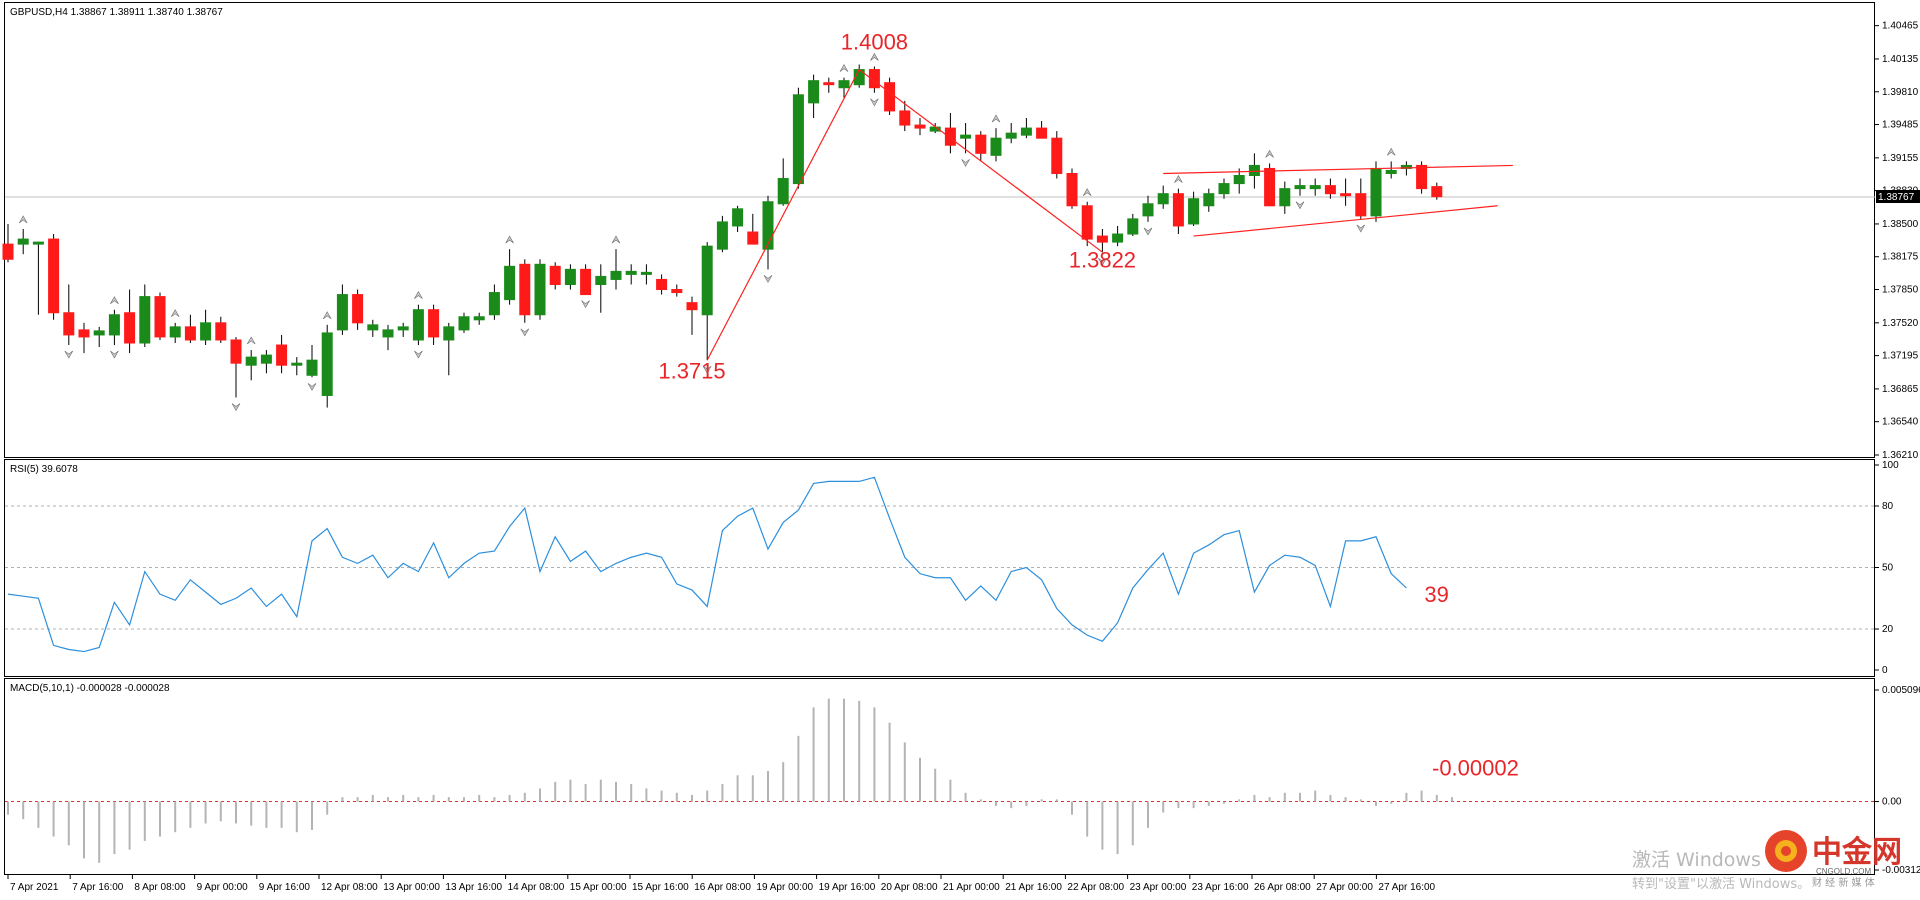 This screenshot has width=1920, height=900. What do you see at coordinates (1898, 197) in the screenshot?
I see `current-price-badge: 1.38767` at bounding box center [1898, 197].